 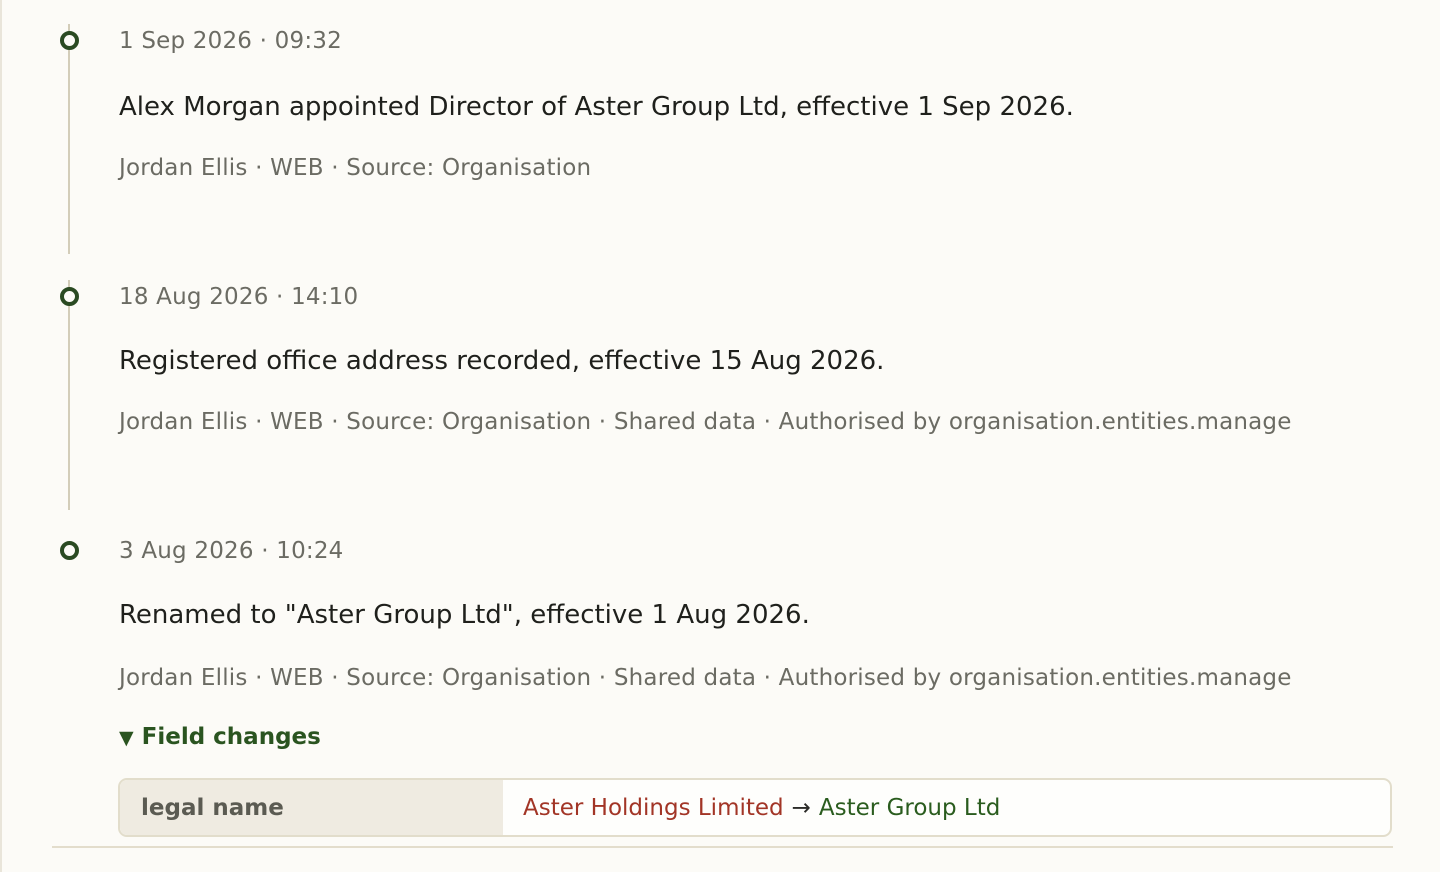 I want to click on disclosure-triangle-icon: ▼, so click(x=126, y=738).